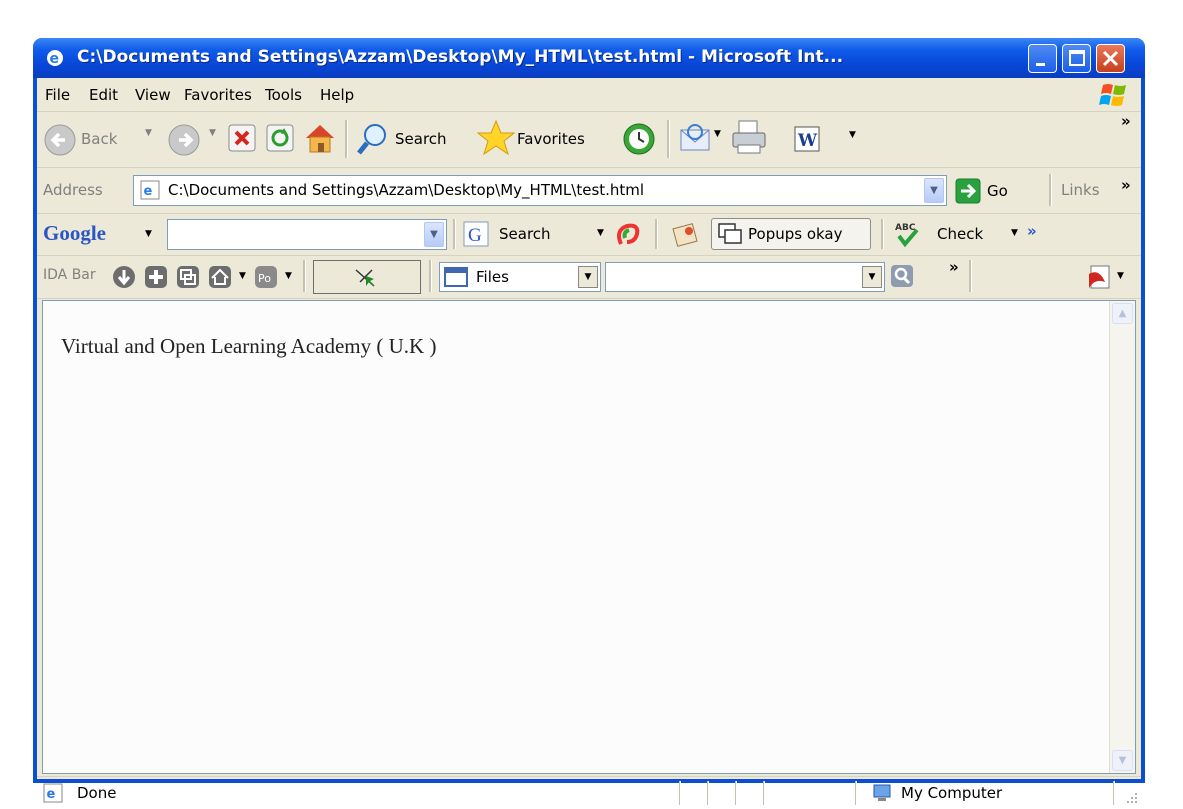 Image resolution: width=1183 pixels, height=809 pixels. I want to click on search-button: Search, so click(415, 139).